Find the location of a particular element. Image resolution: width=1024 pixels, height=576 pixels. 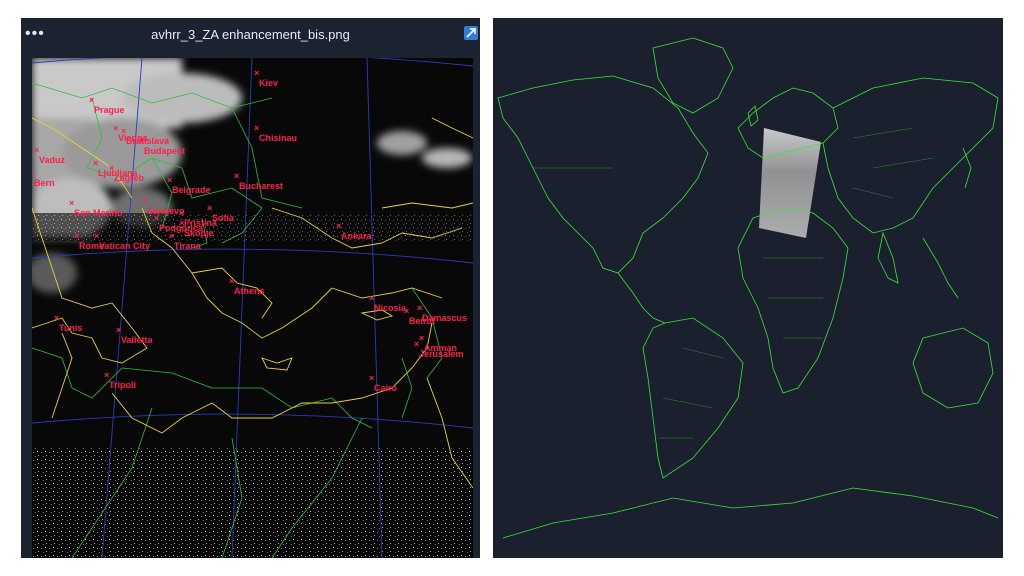

city-marker: ×Ankara is located at coordinates (354, 231).